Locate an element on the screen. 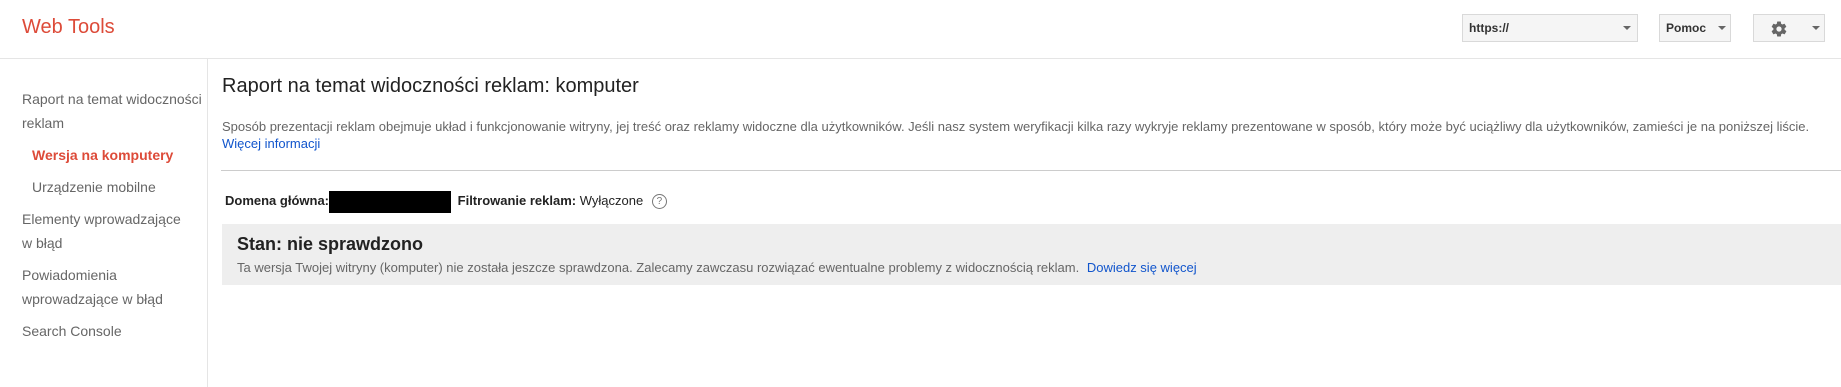 Image resolution: width=1841 pixels, height=387 pixels. property-url-value: https:// is located at coordinates (1489, 28).